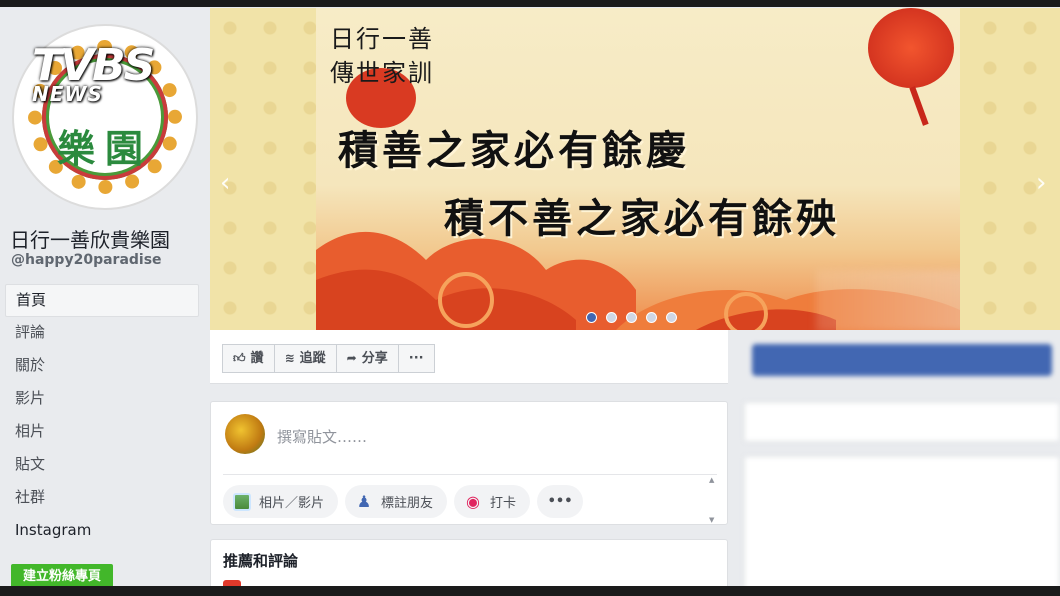  I want to click on composer-options: 相片／影片 ♟ 標註朋友 ◉ 打卡 •••, so click(403, 501).